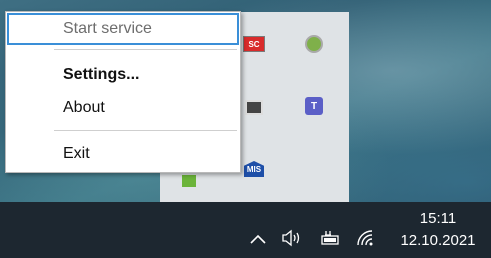  I want to click on sc-app-icon-label: SC, so click(254, 44).